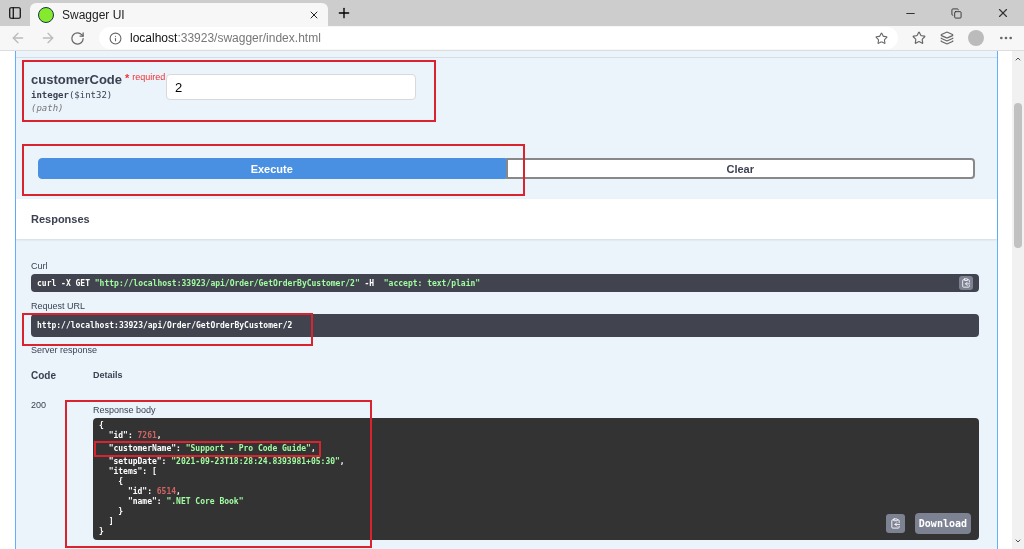  Describe the element at coordinates (881, 38) in the screenshot. I see `favorite-icon` at that location.